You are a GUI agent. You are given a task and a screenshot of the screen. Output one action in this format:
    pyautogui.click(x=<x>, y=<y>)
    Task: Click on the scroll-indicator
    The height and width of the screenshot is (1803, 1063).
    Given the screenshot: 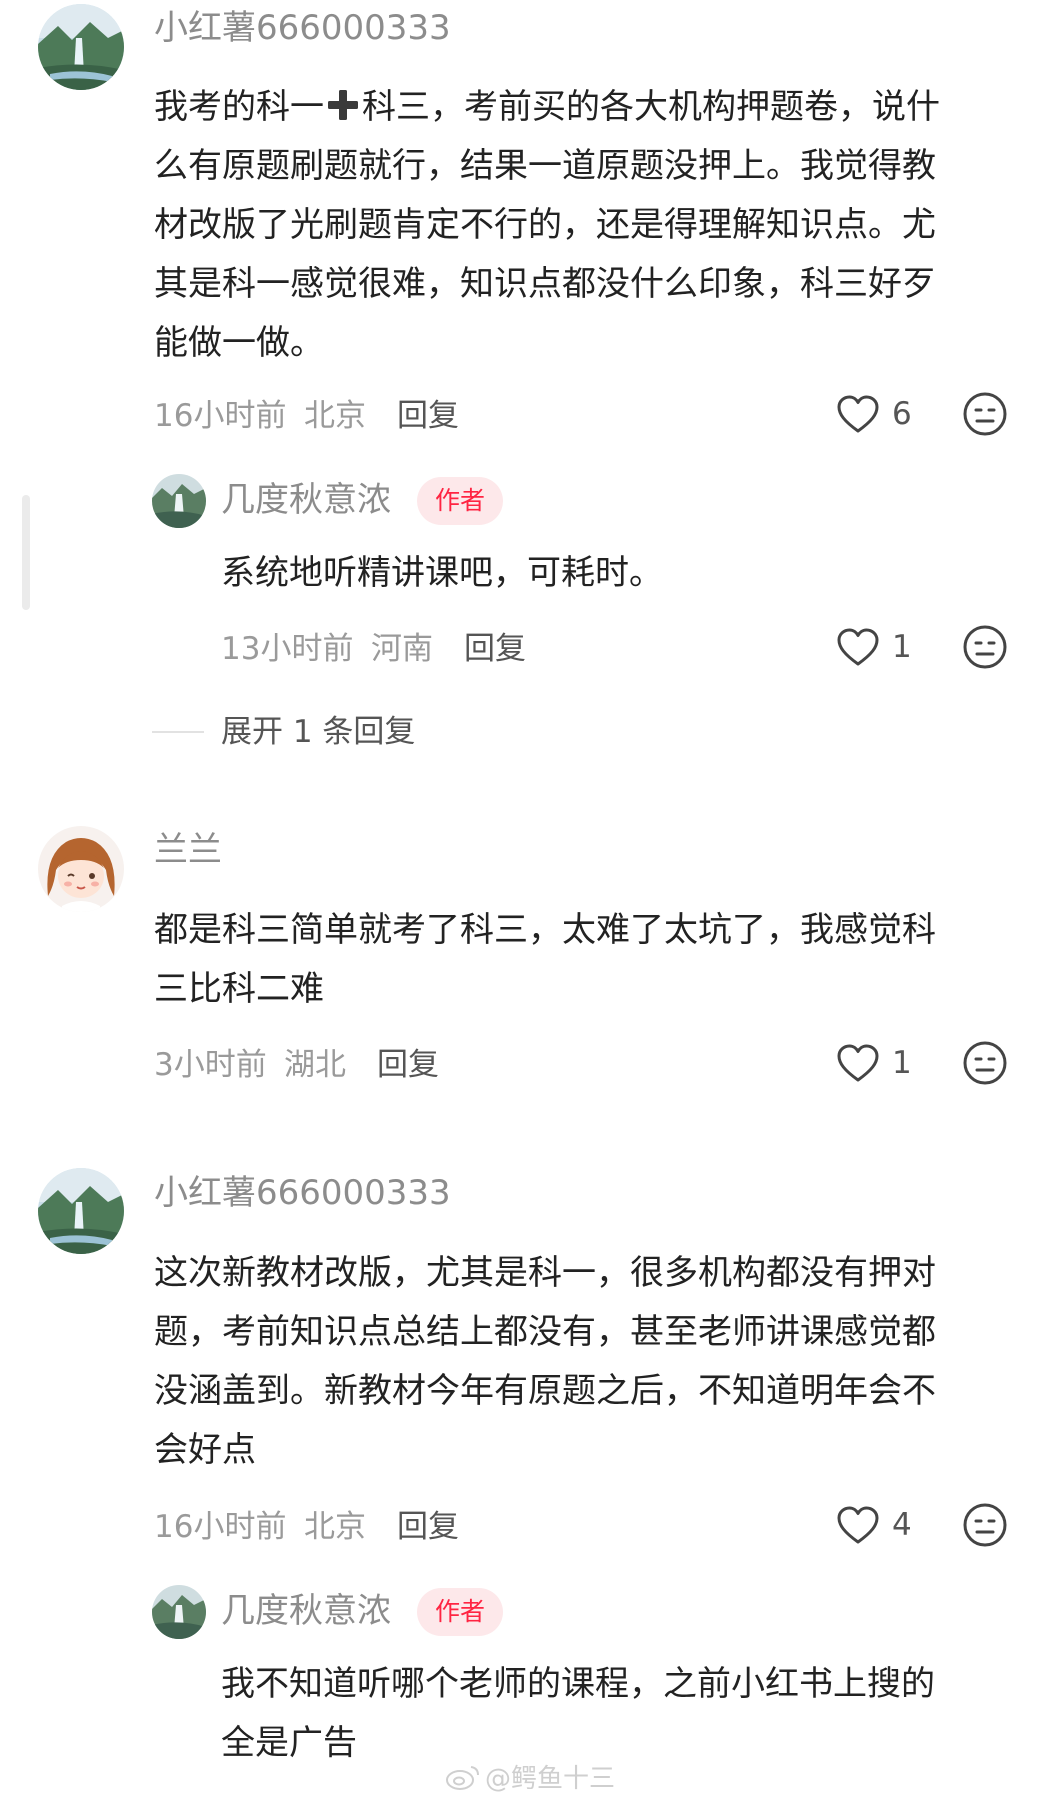 What is the action you would take?
    pyautogui.click(x=26, y=552)
    